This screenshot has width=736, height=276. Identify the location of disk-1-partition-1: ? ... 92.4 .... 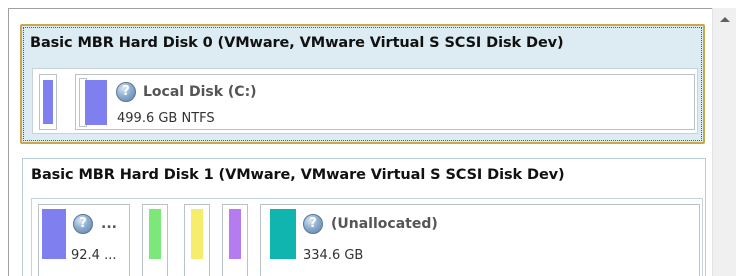
(84, 240).